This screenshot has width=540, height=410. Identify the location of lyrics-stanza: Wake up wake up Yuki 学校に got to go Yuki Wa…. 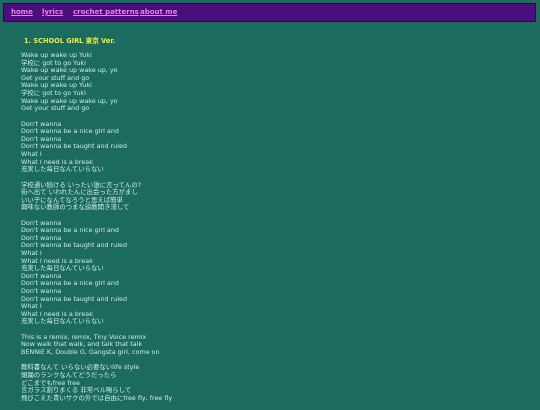
(273, 82).